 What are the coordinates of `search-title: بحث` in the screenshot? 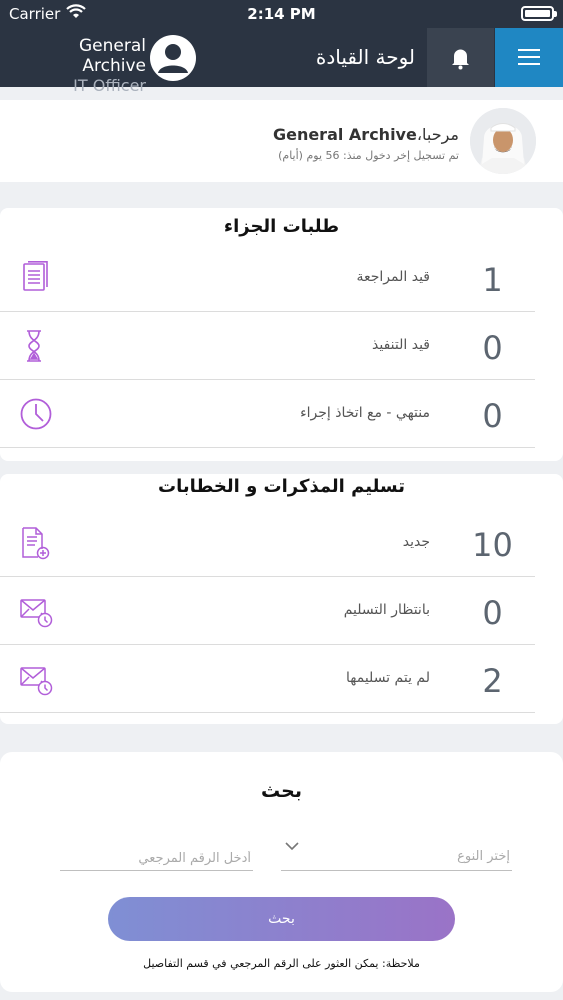 It's located at (281, 791).